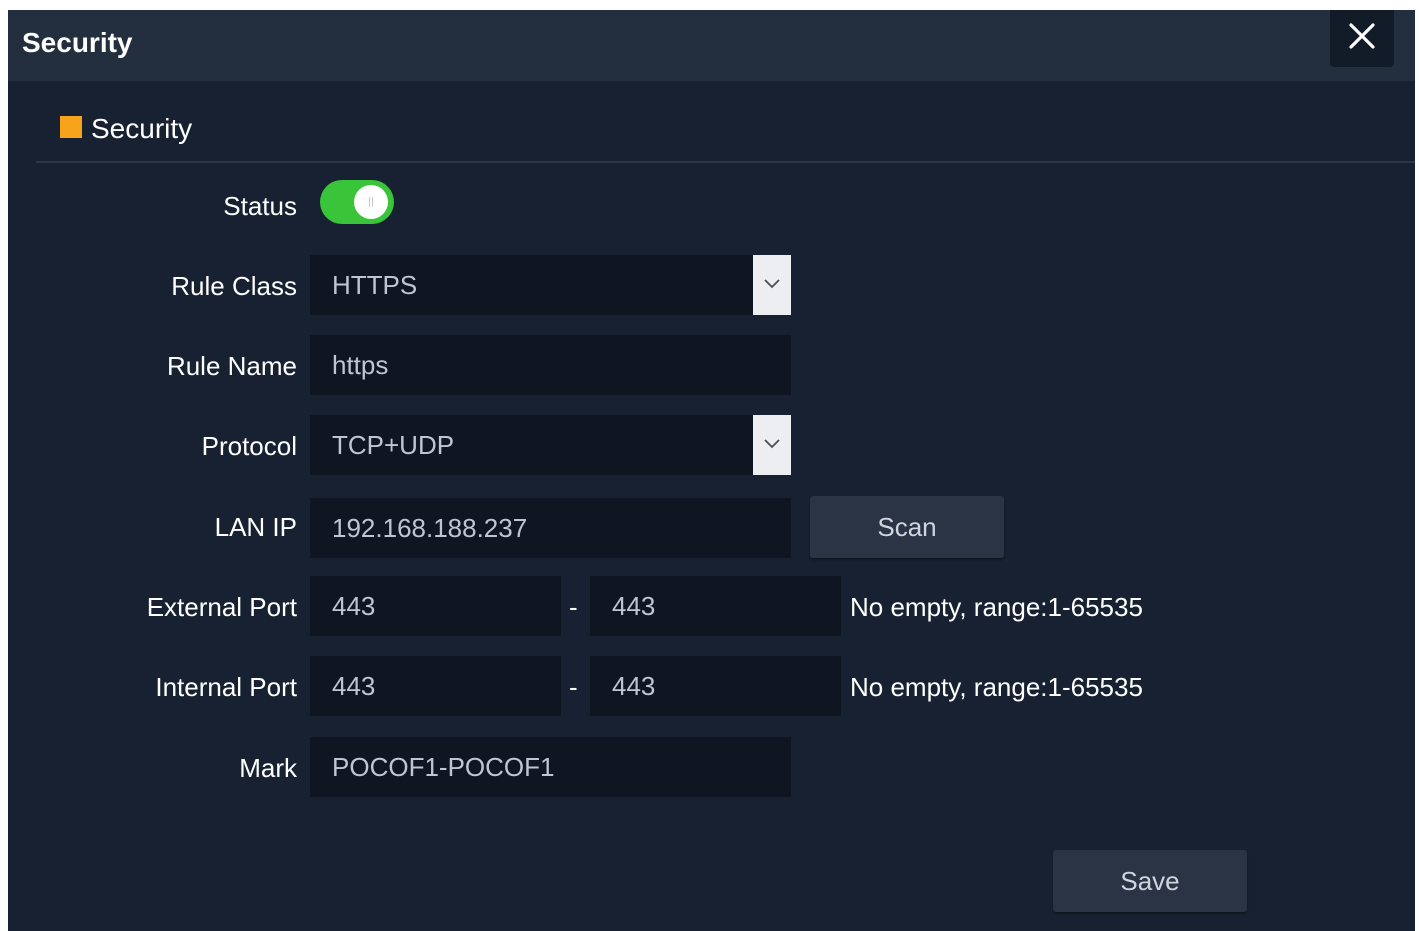 This screenshot has width=1419, height=931. Describe the element at coordinates (354, 606) in the screenshot. I see `external-port-start-value: 443` at that location.